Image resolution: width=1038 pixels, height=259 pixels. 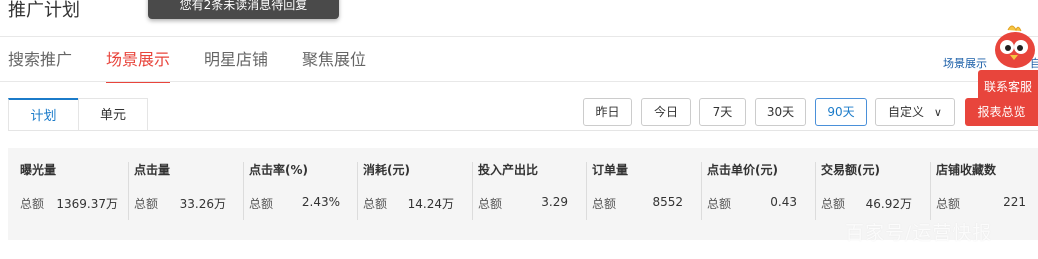 I want to click on tabs-divider, so click(x=519, y=81).